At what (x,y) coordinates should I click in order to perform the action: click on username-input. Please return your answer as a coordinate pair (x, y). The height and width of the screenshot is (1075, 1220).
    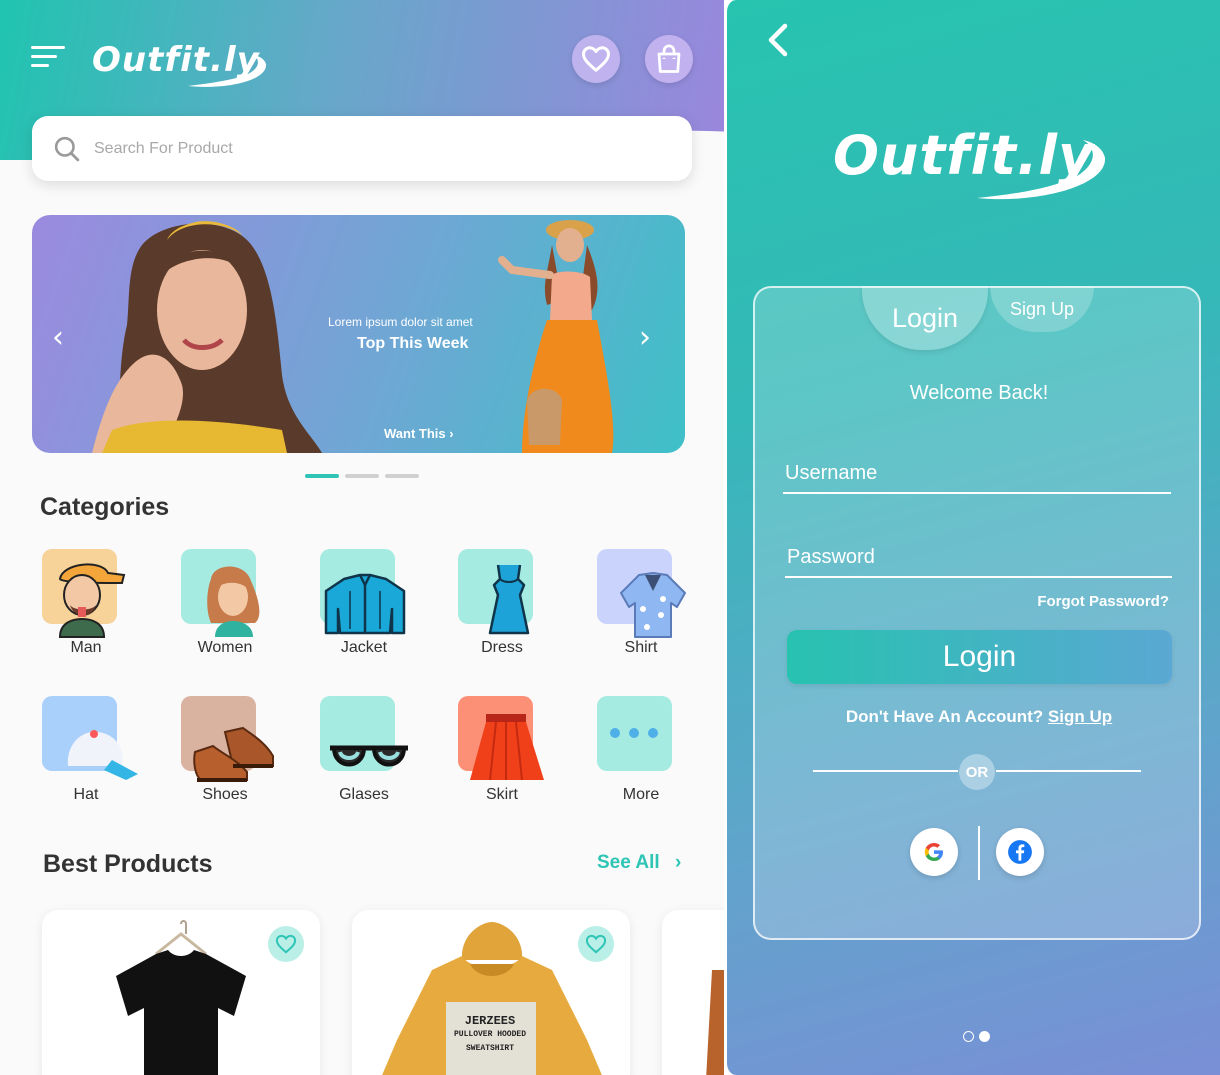
    Looking at the image, I should click on (977, 473).